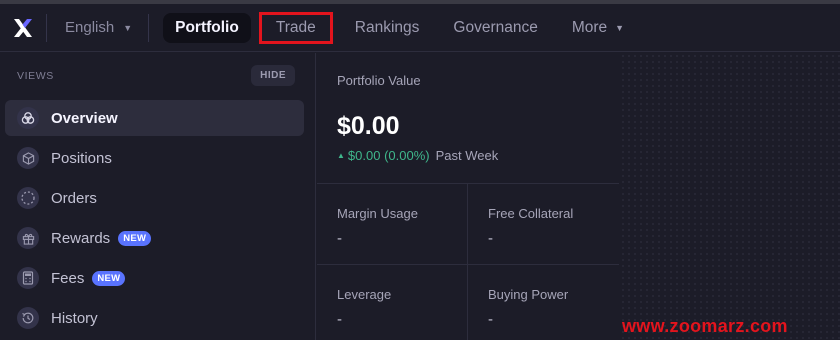 The image size is (840, 340). What do you see at coordinates (35, 75) in the screenshot?
I see `views-label: VIEWS` at bounding box center [35, 75].